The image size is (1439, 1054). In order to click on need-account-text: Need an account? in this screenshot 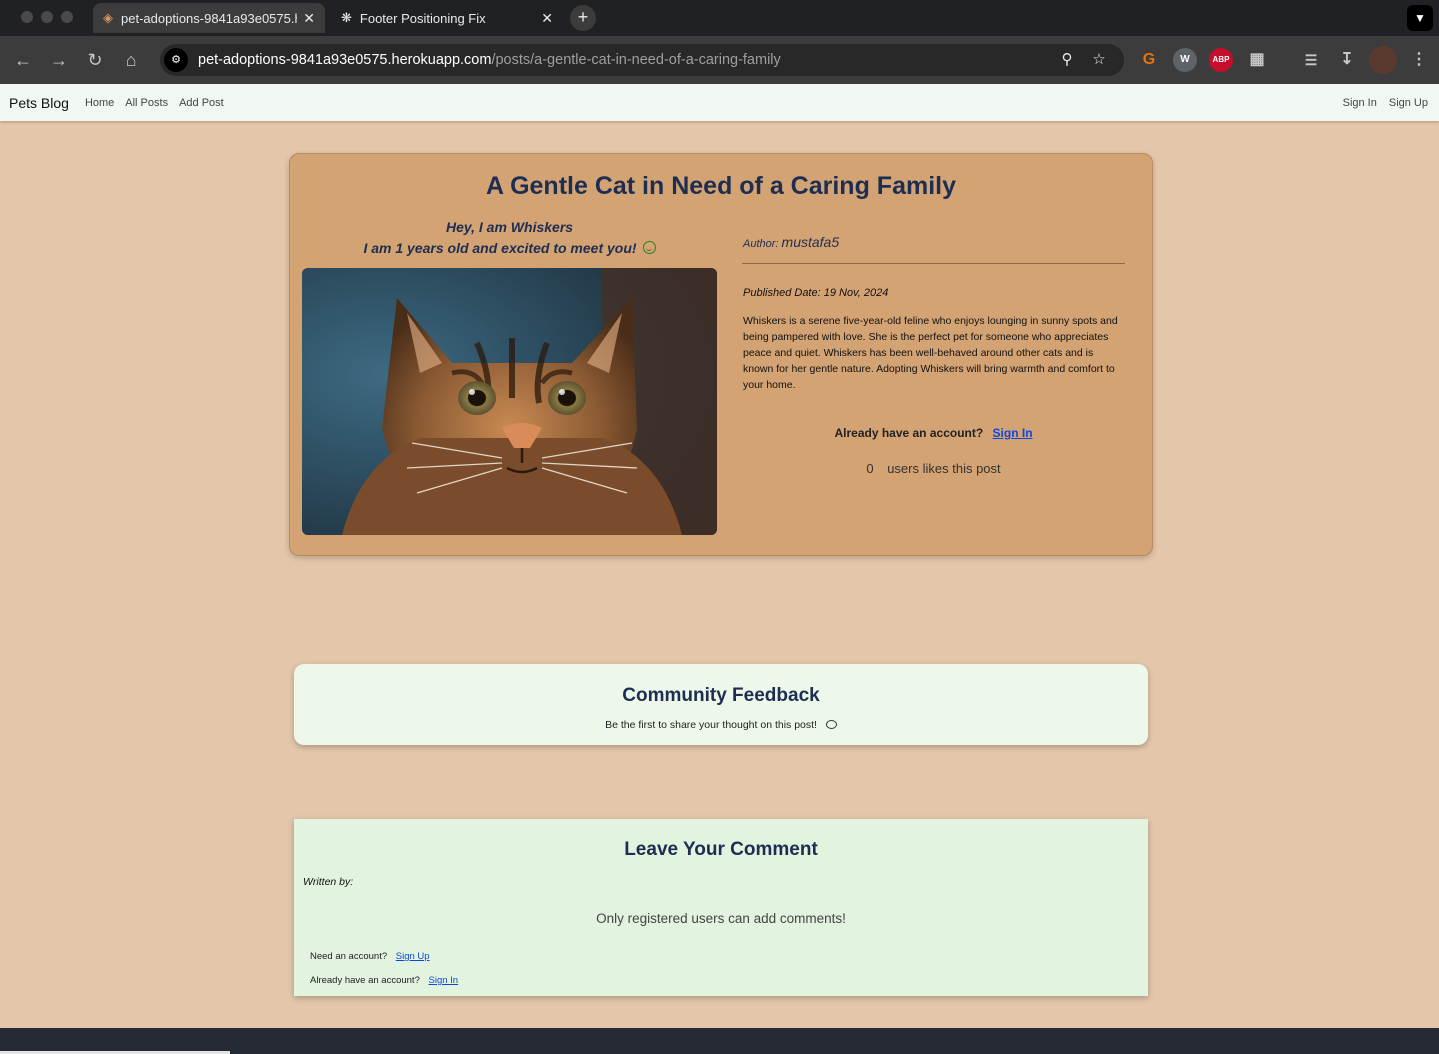, I will do `click(349, 956)`.